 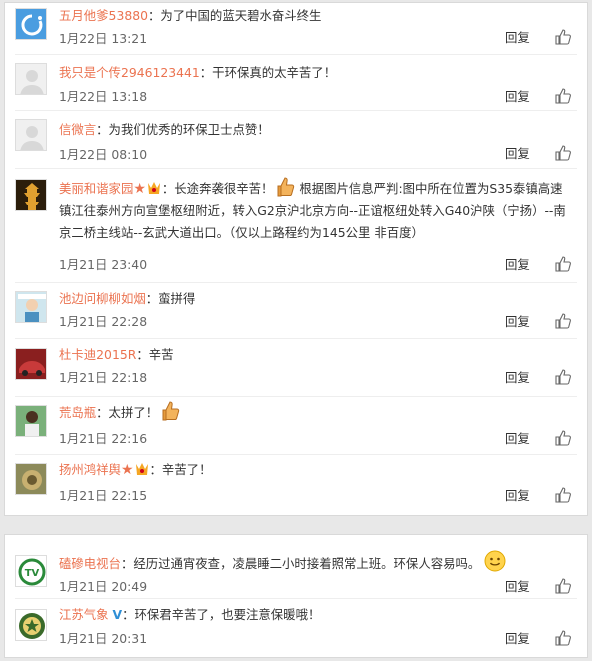 I want to click on comment-time: 1月21日 22:18, so click(x=103, y=377).